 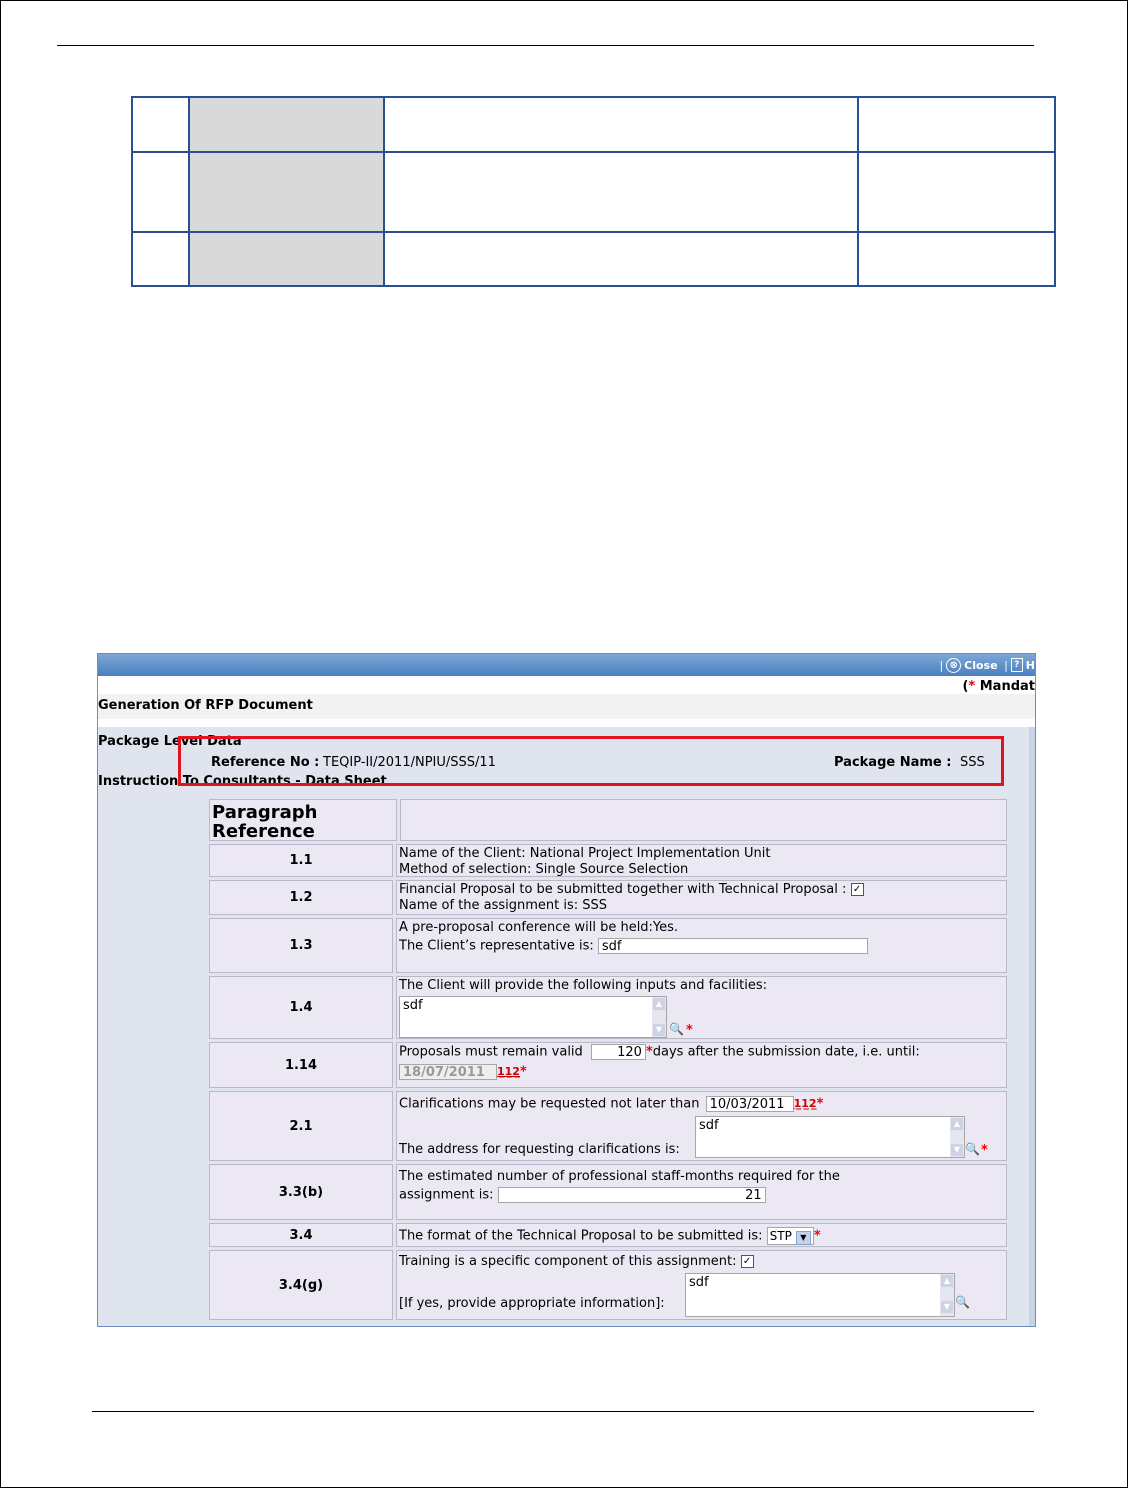 What do you see at coordinates (830, 1137) in the screenshot?
I see `clarification-address-textarea: sdf ▲ ▼` at bounding box center [830, 1137].